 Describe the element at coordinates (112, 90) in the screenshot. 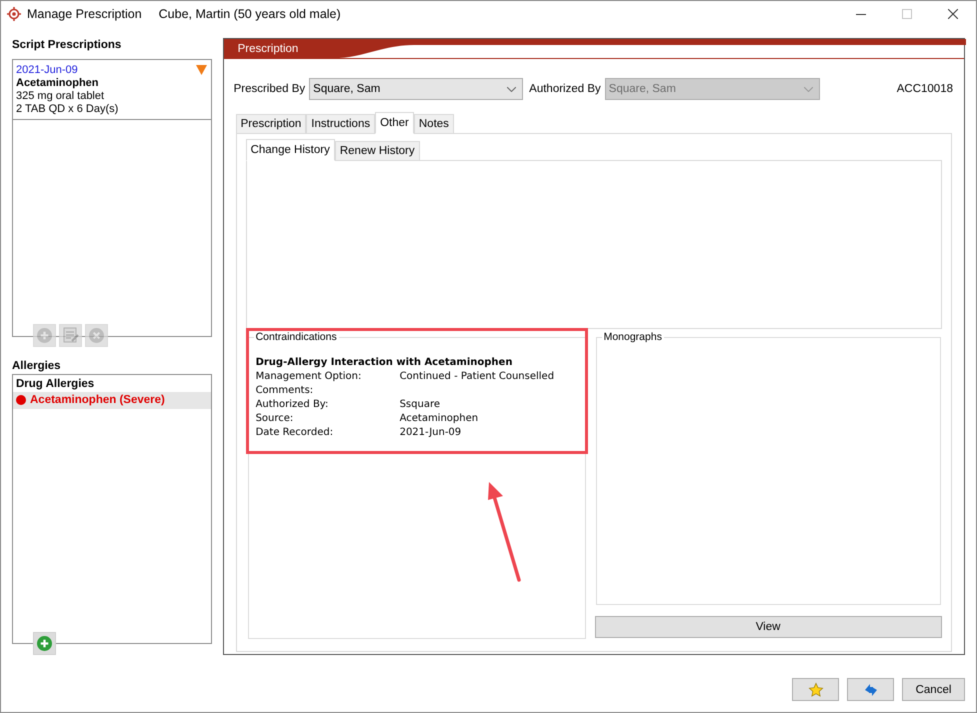

I see `prescription-item: 2021-Jun-09 Acetaminophen 325 mg oral tablet 2 TAB QD x 6 Day(s)` at that location.